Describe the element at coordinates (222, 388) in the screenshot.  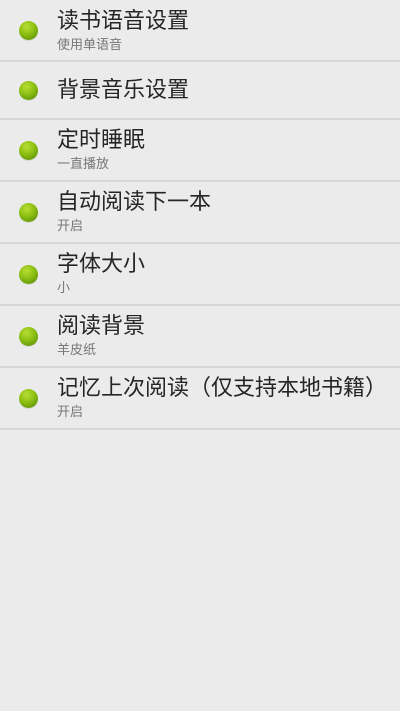
I see `setting-title: 记忆上次阅读（仅支持本地书籍）` at that location.